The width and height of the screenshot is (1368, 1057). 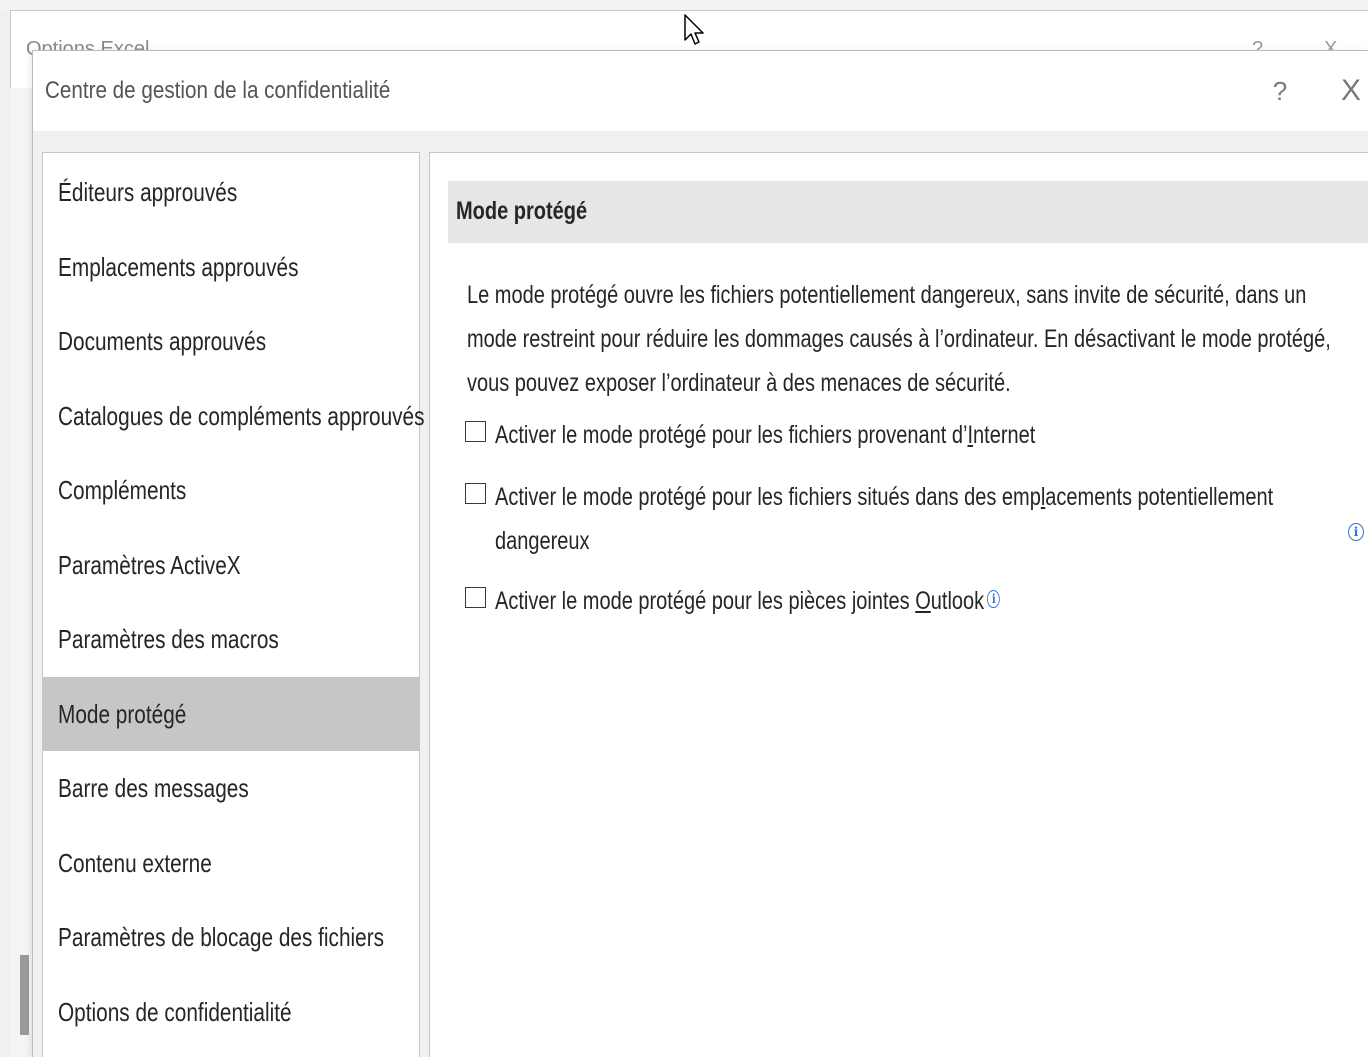 I want to click on help-button: ?, so click(x=1280, y=91).